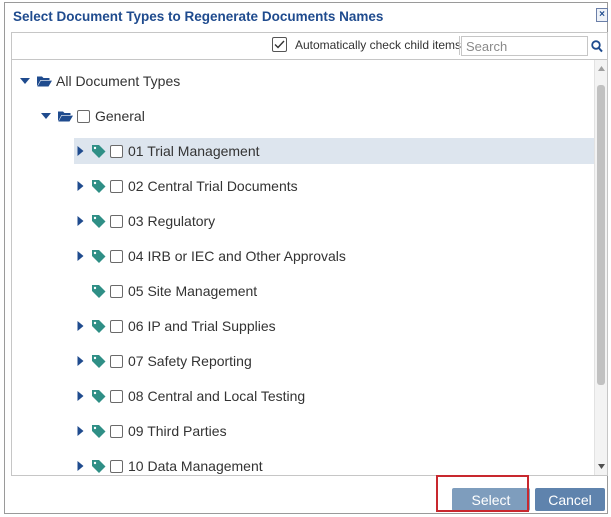 The image size is (611, 517). I want to click on close-icon: ×, so click(602, 14).